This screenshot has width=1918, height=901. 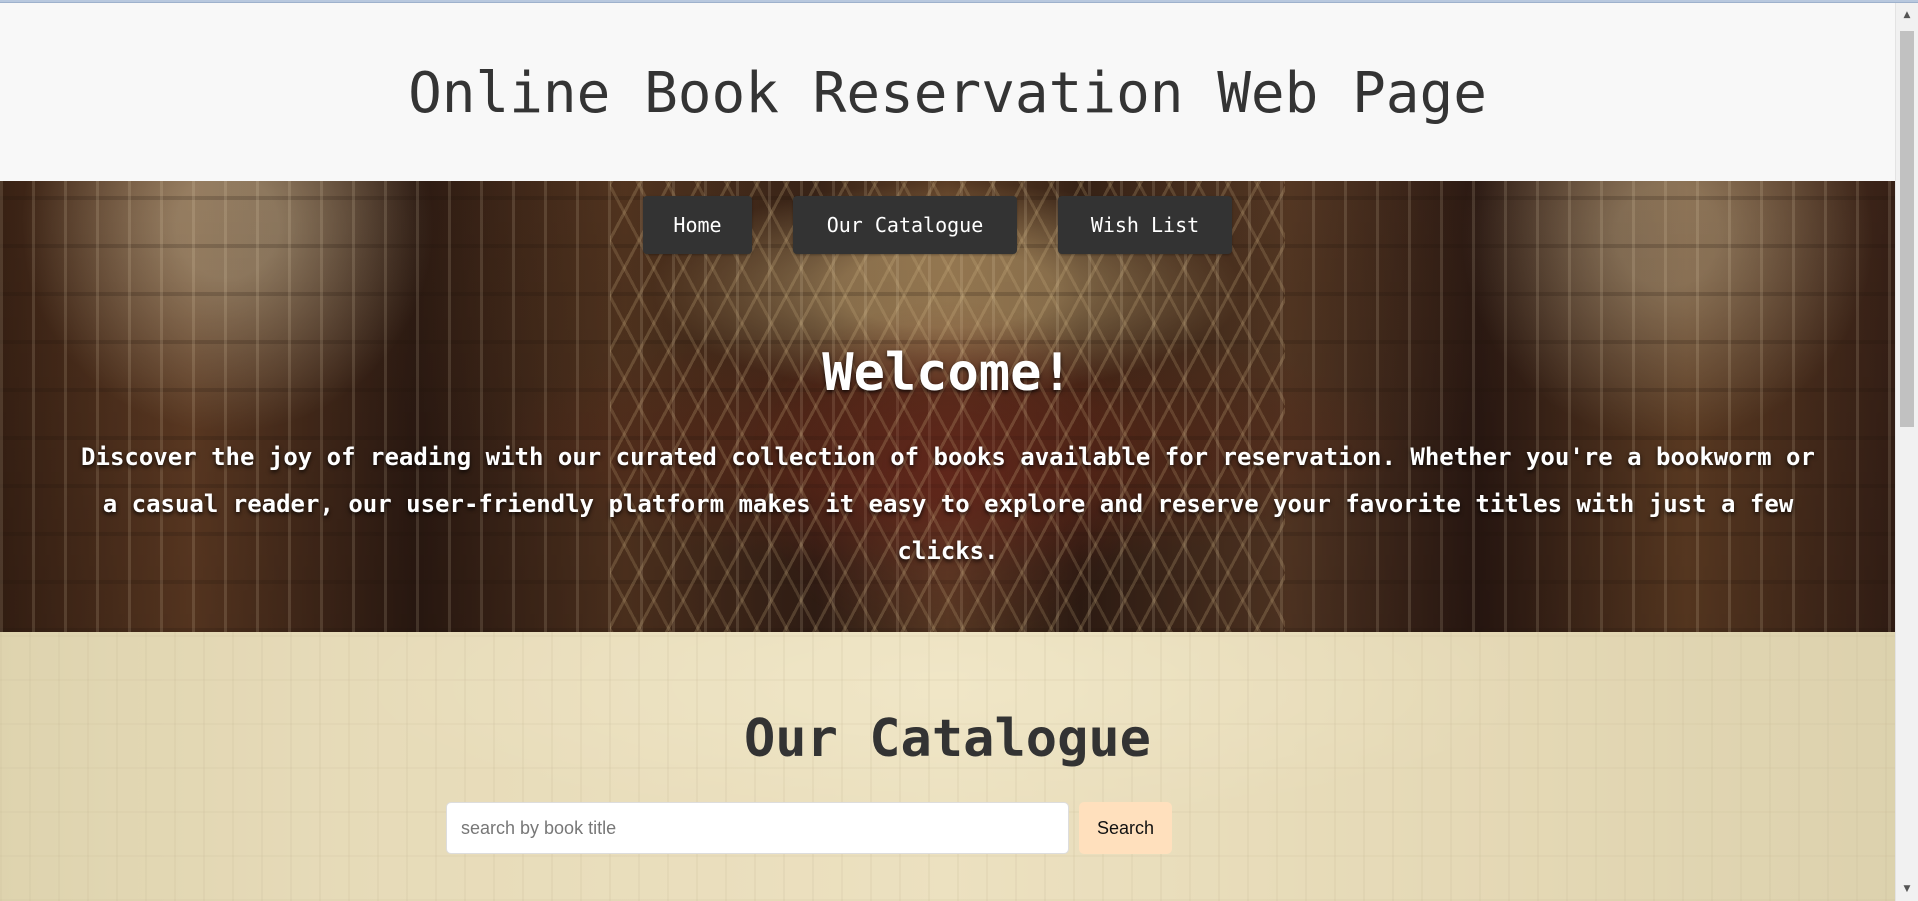 What do you see at coordinates (1907, 229) in the screenshot?
I see `scroll-thumb` at bounding box center [1907, 229].